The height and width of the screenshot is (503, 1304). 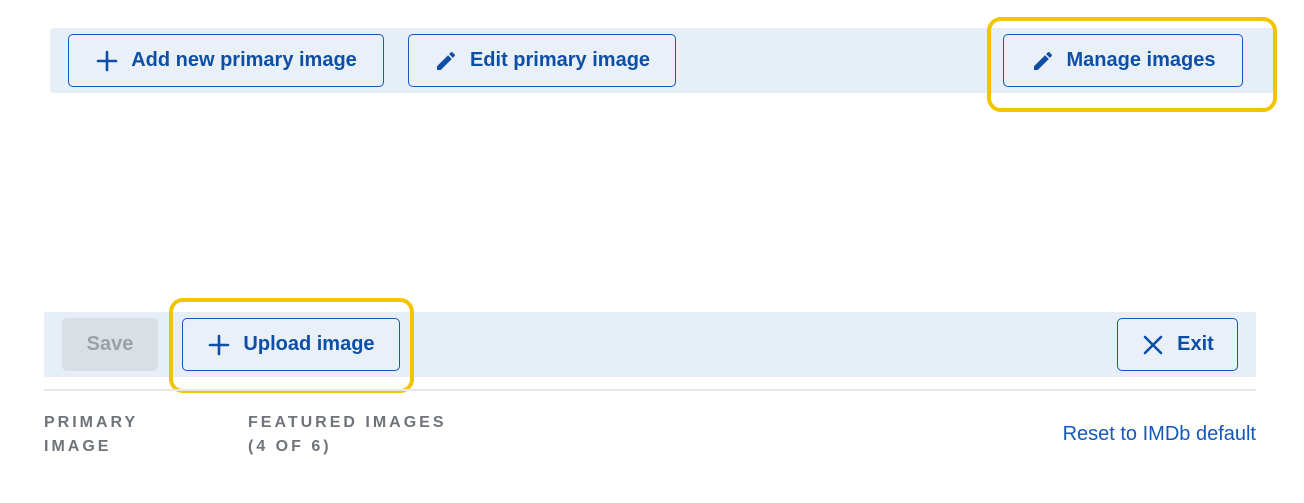 I want to click on exit-label: Exit, so click(x=1195, y=344).